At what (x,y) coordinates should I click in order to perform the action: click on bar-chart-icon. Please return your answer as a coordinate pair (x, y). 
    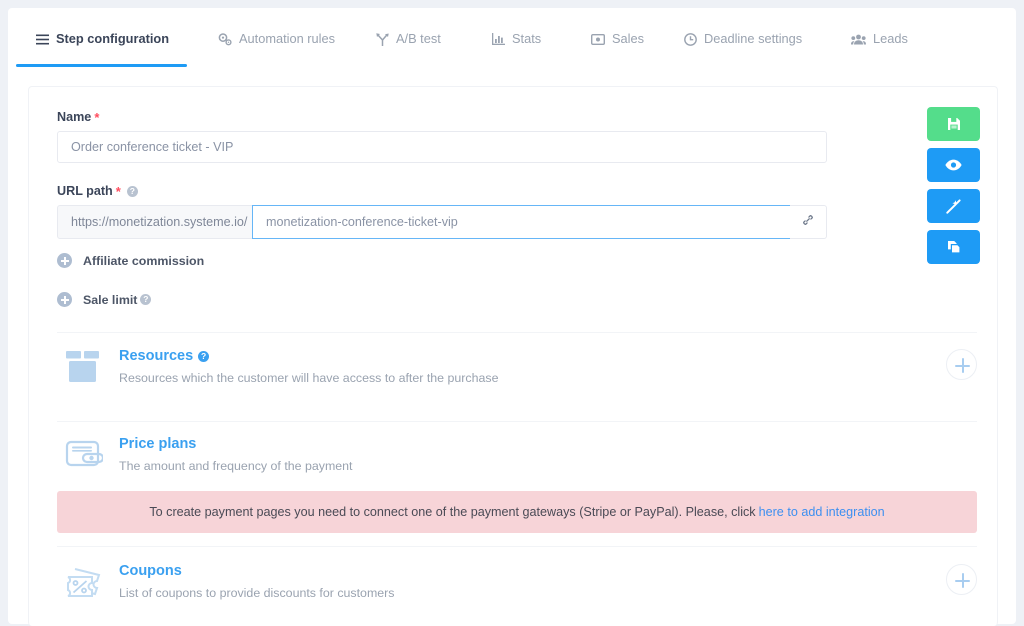
    Looking at the image, I should click on (498, 39).